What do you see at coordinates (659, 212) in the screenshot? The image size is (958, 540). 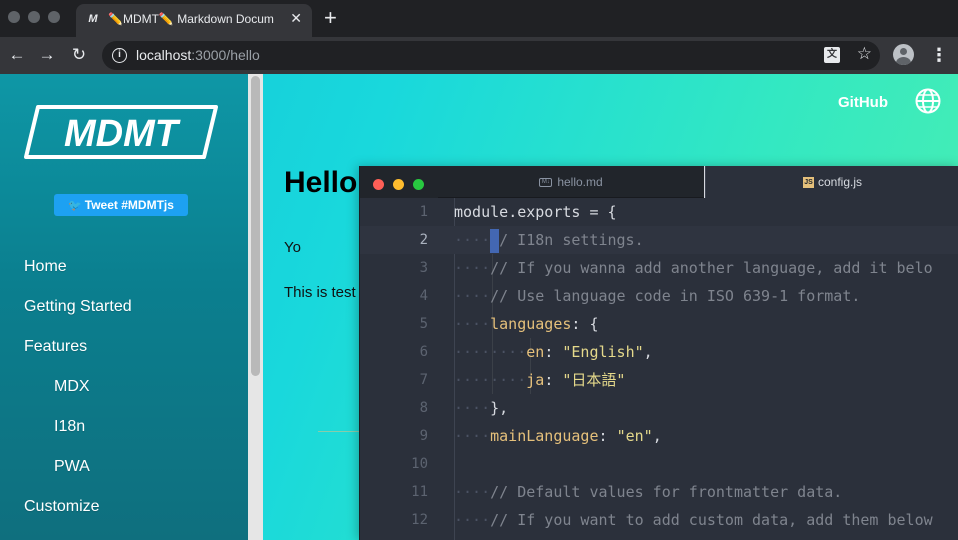 I see `code-line: 1 module.exports = {` at bounding box center [659, 212].